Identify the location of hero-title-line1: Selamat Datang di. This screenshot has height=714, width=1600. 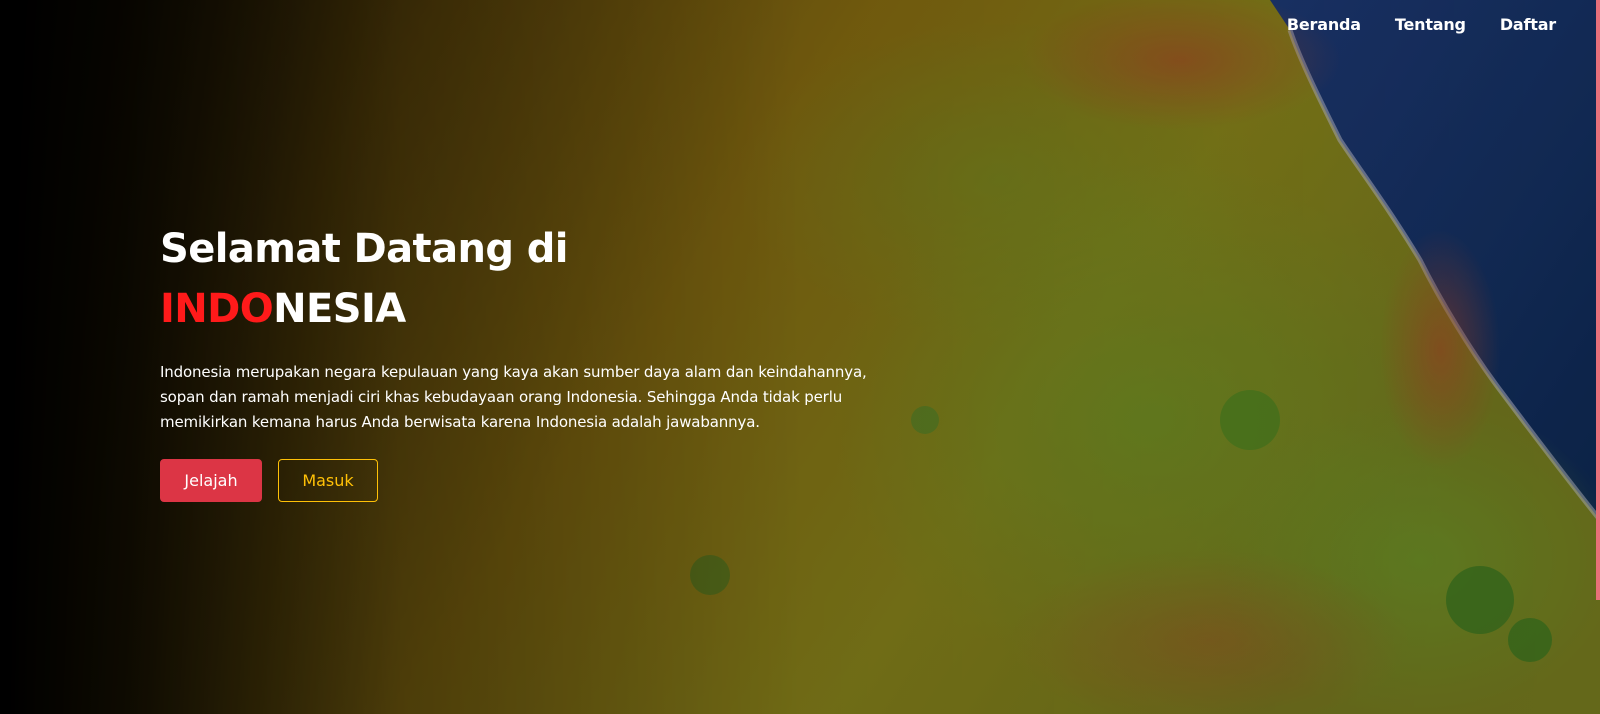
(364, 249).